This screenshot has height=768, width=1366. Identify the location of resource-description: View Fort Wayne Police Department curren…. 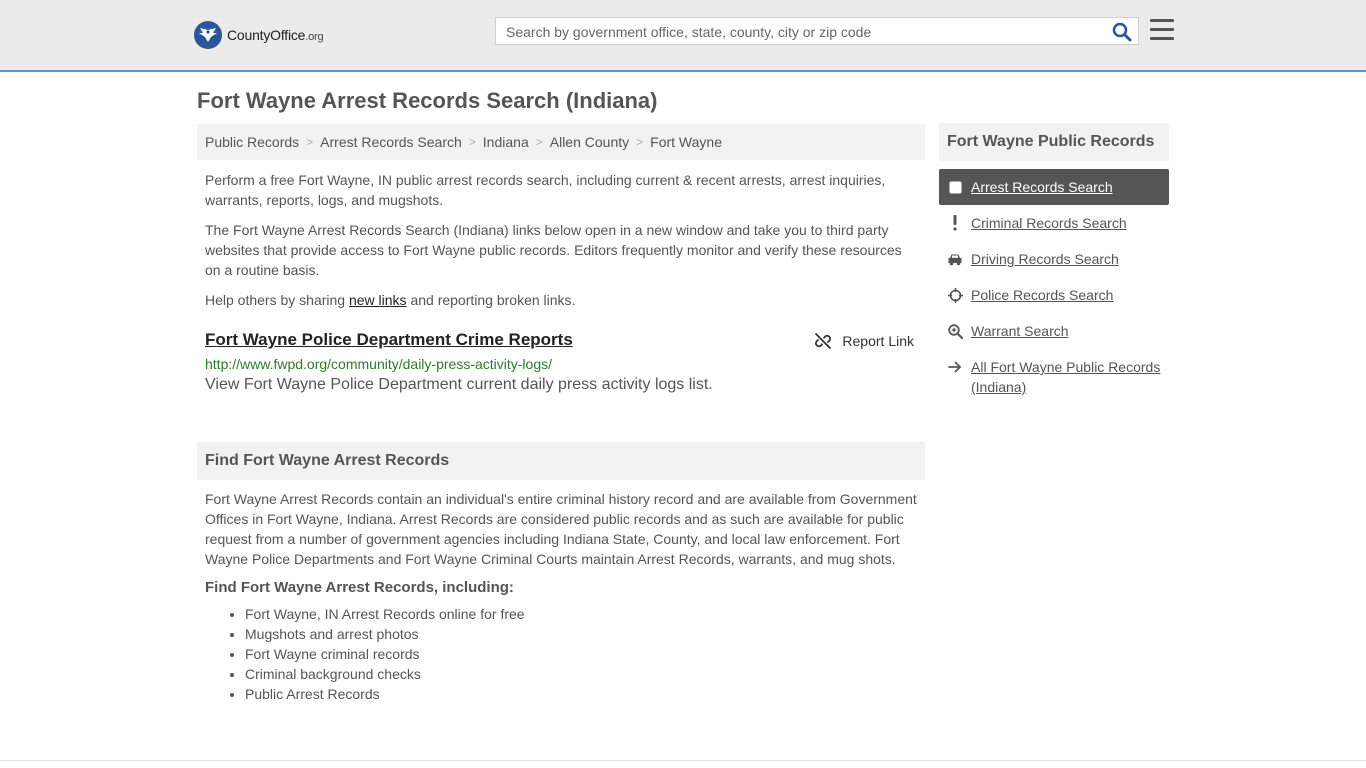
(459, 384).